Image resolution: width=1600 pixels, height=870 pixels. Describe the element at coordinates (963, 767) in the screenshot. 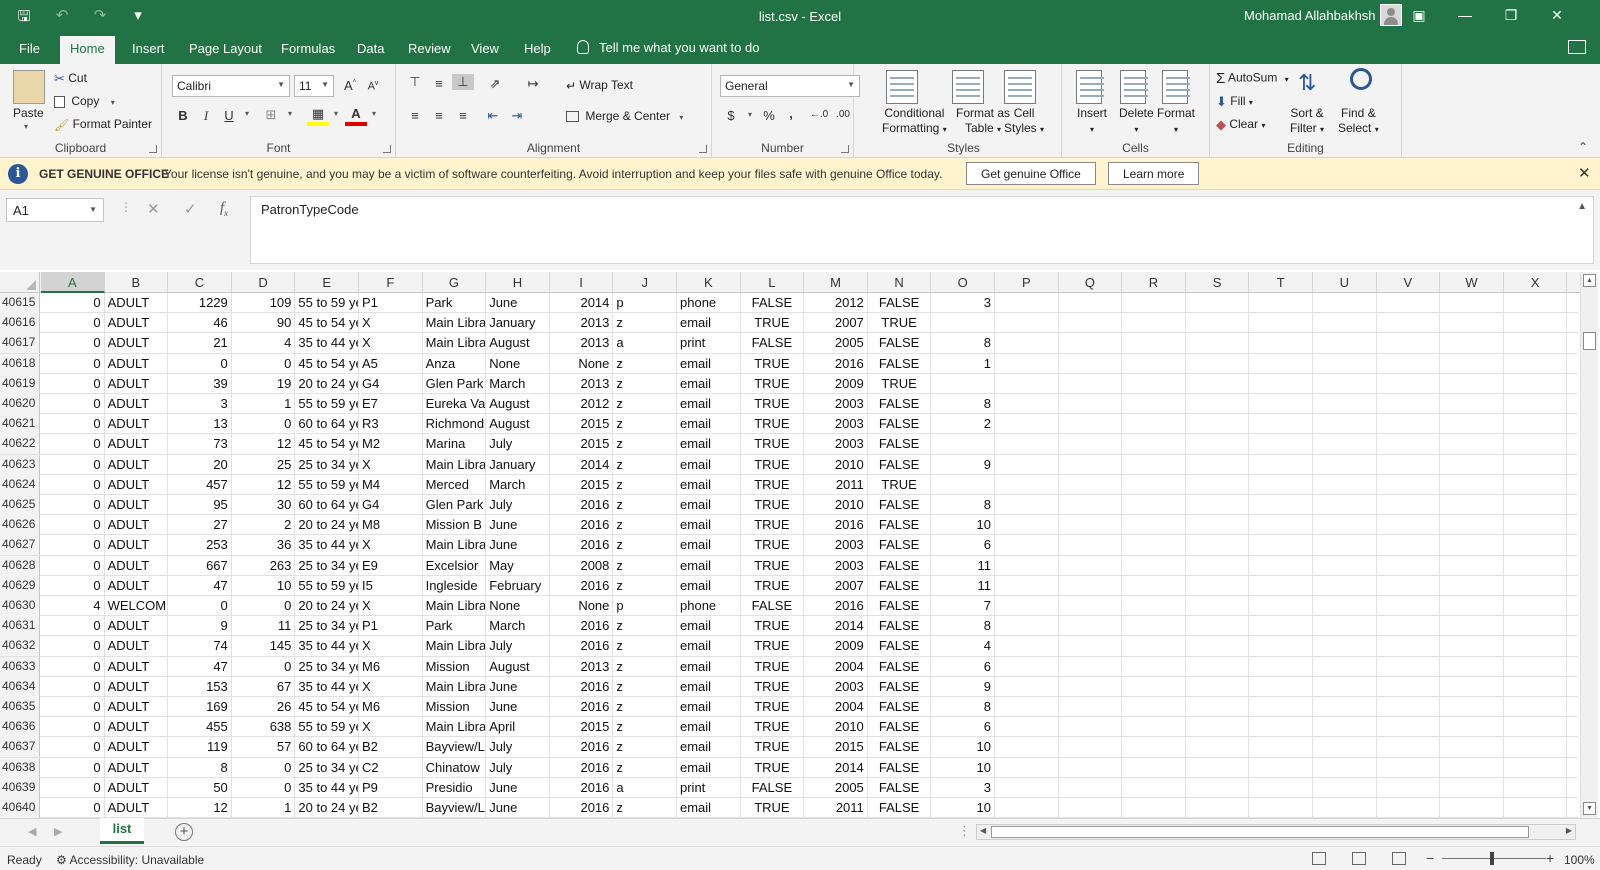

I see `cell-o: 10` at that location.